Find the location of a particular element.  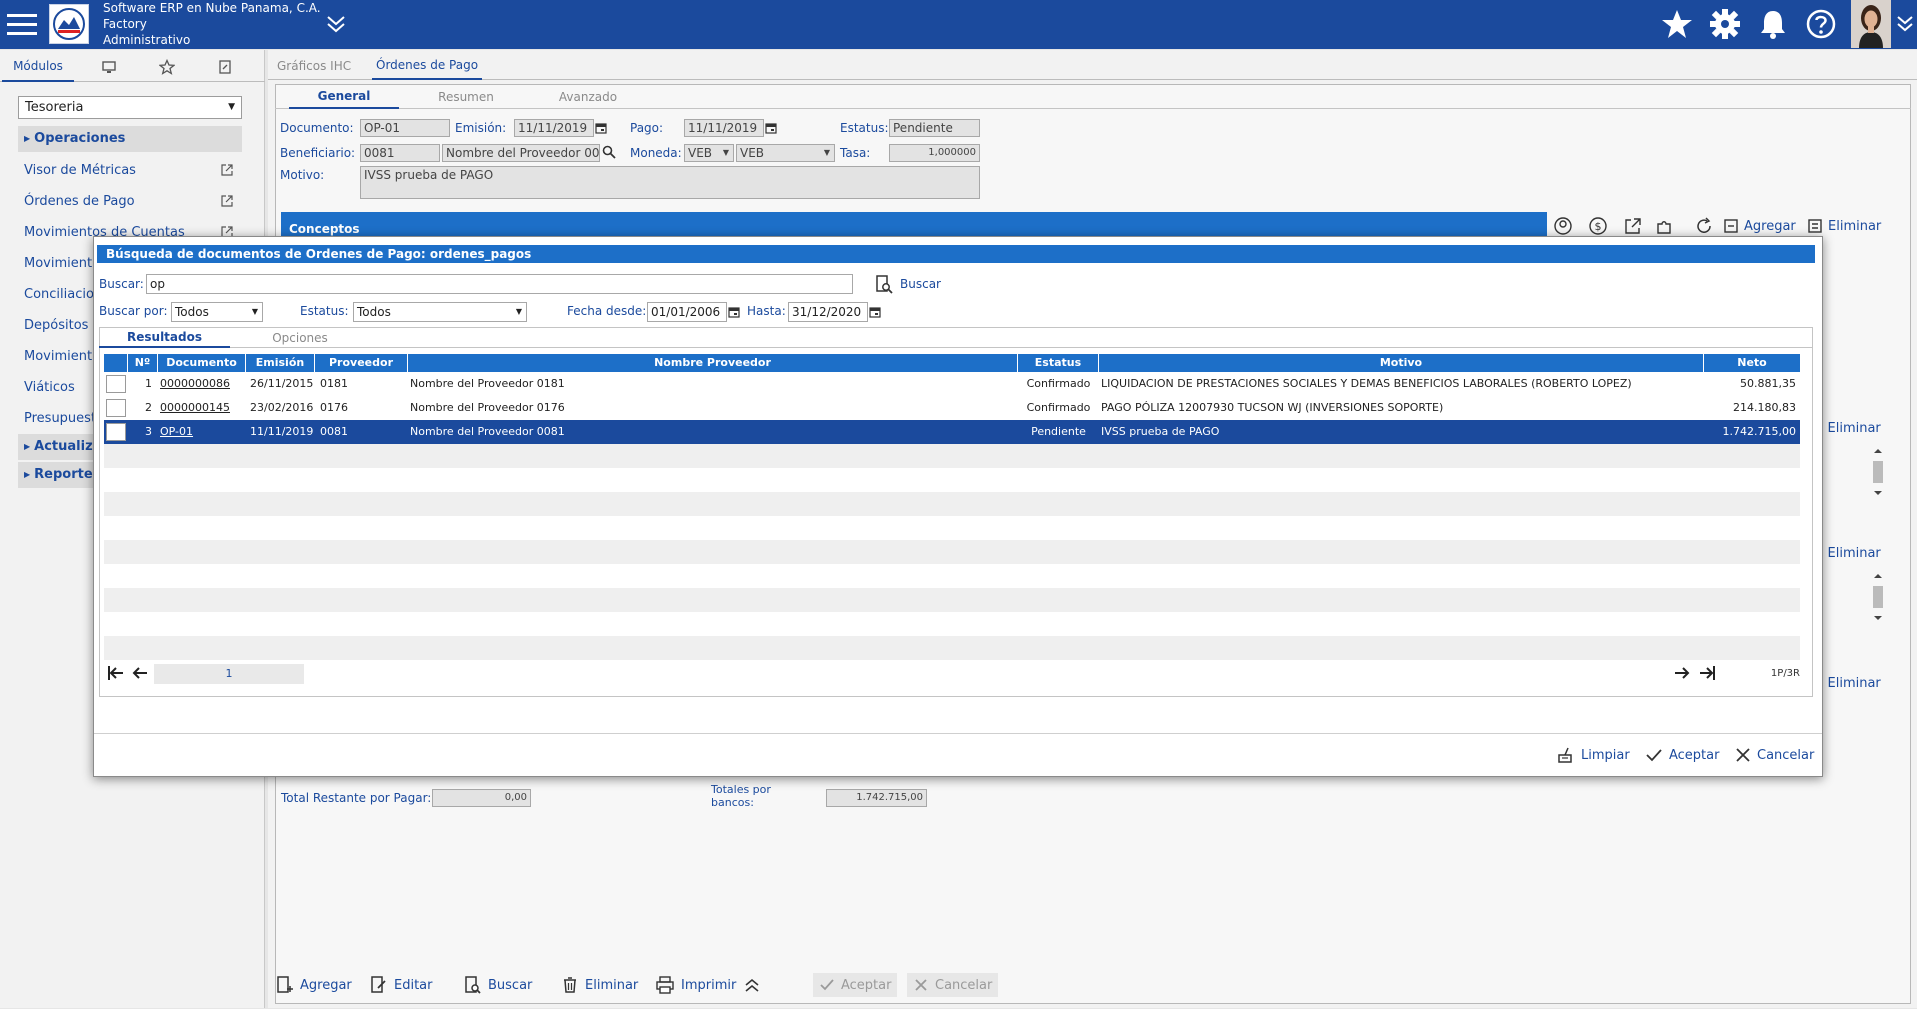

modal-buscar-button: Buscar is located at coordinates (907, 284).